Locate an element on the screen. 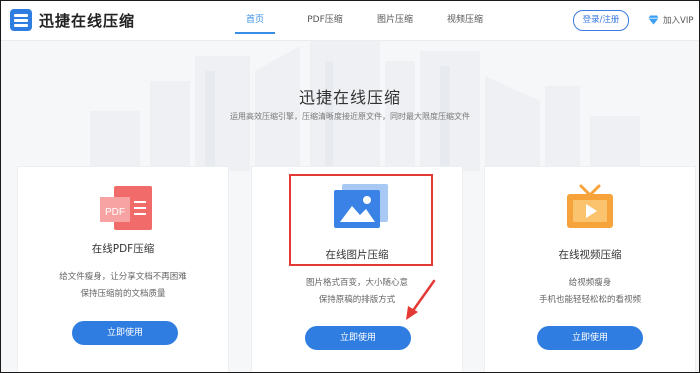  pdf-icon: PDF is located at coordinates (126, 208).